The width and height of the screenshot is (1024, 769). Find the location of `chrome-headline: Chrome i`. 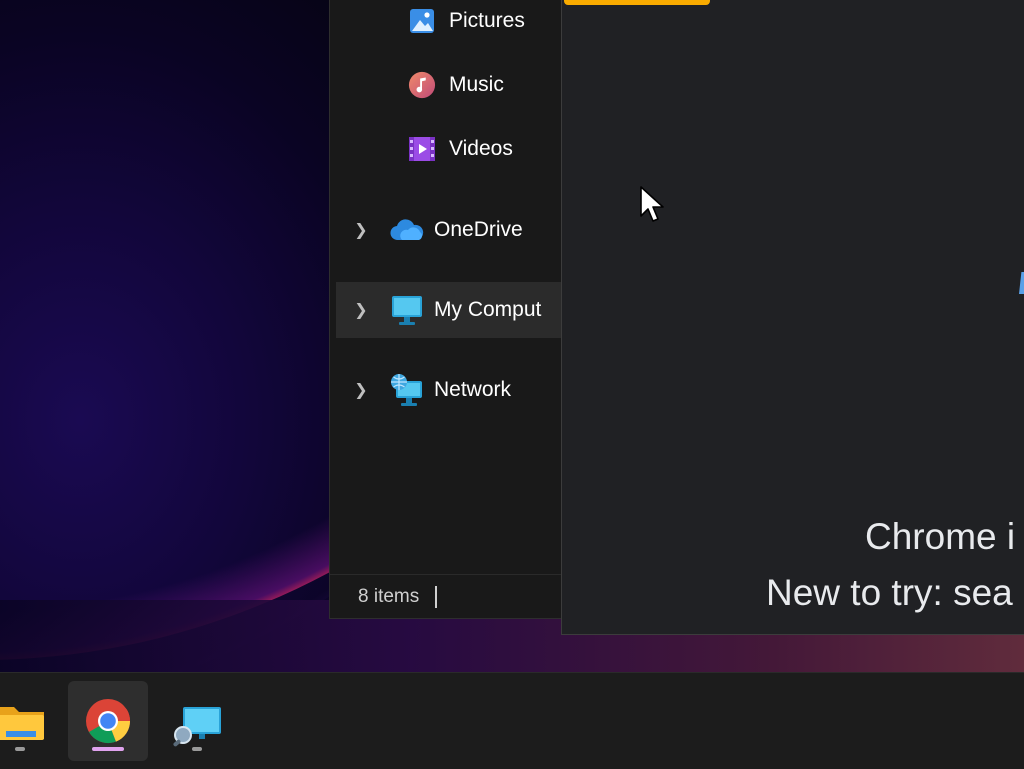

chrome-headline: Chrome i is located at coordinates (940, 536).